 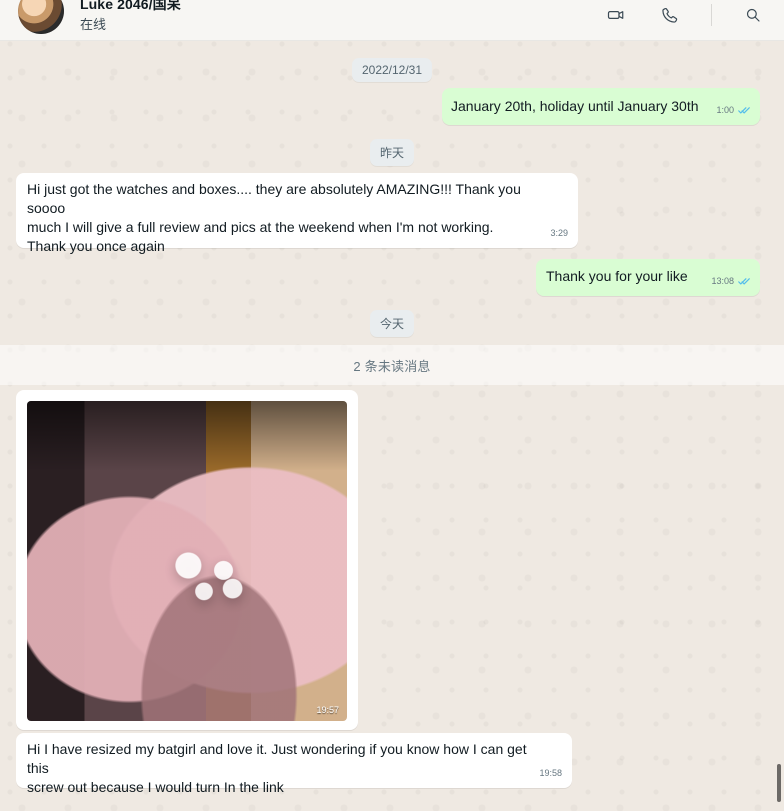 What do you see at coordinates (217, 576) in the screenshot?
I see `ring-in-photo` at bounding box center [217, 576].